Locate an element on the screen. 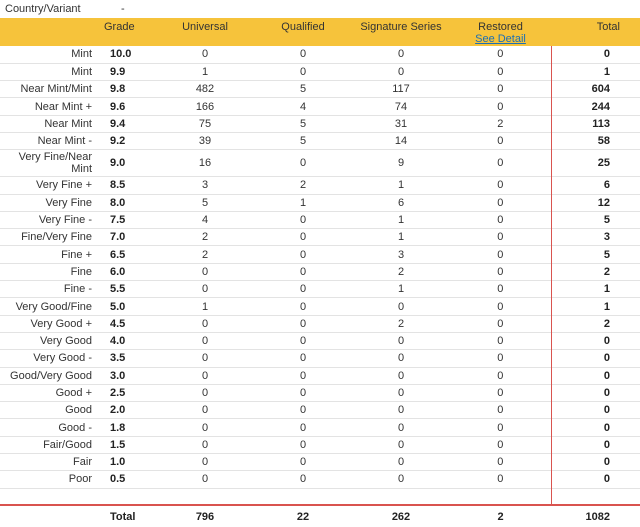  table-row: Very Fine/Near Mint 9.0 16 0 9 0 25 is located at coordinates (320, 163).